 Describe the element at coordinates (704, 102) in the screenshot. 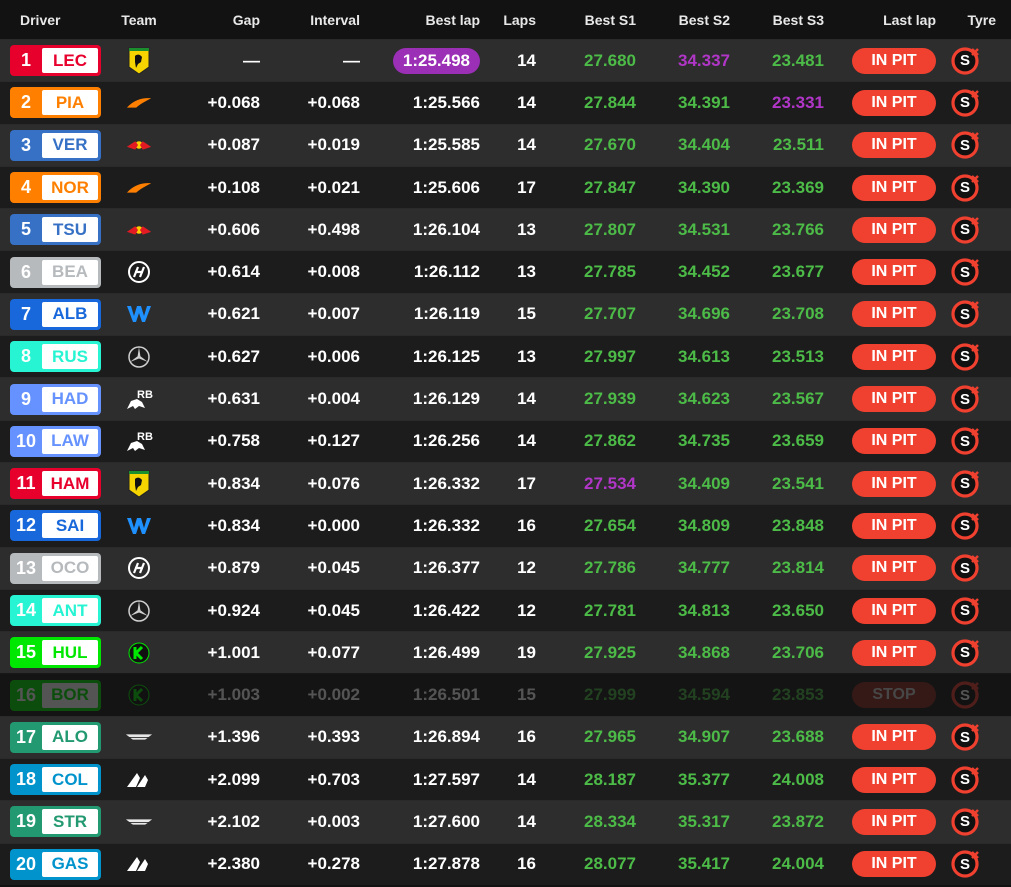

I see `best-s2-value: 34.391` at that location.